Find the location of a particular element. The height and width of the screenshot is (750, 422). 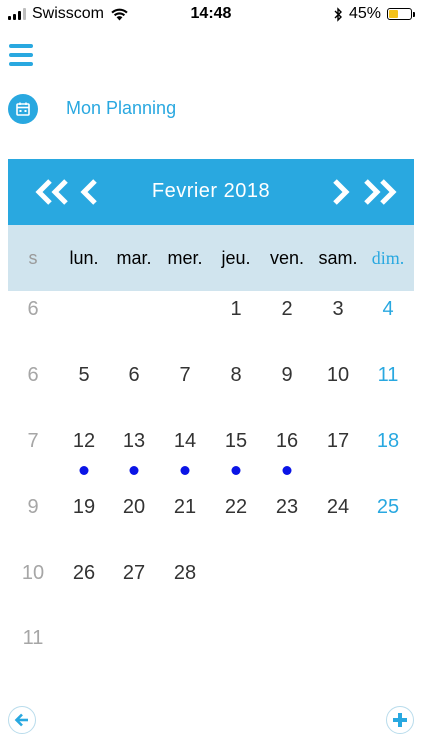

calendar-day: 16 is located at coordinates (287, 441).